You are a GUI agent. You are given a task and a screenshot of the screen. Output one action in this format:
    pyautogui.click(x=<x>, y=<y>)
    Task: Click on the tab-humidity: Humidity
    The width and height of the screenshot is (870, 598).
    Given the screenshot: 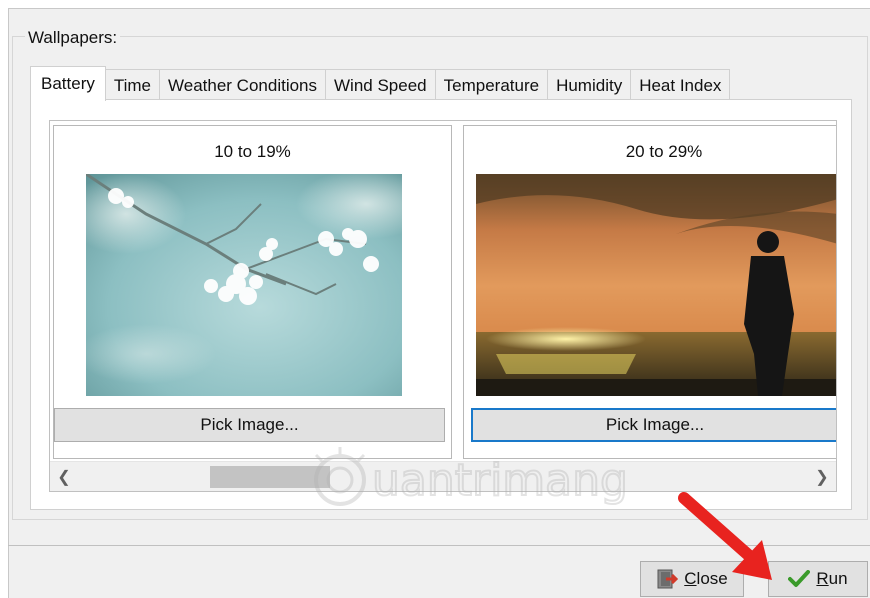 What is the action you would take?
    pyautogui.click(x=590, y=85)
    